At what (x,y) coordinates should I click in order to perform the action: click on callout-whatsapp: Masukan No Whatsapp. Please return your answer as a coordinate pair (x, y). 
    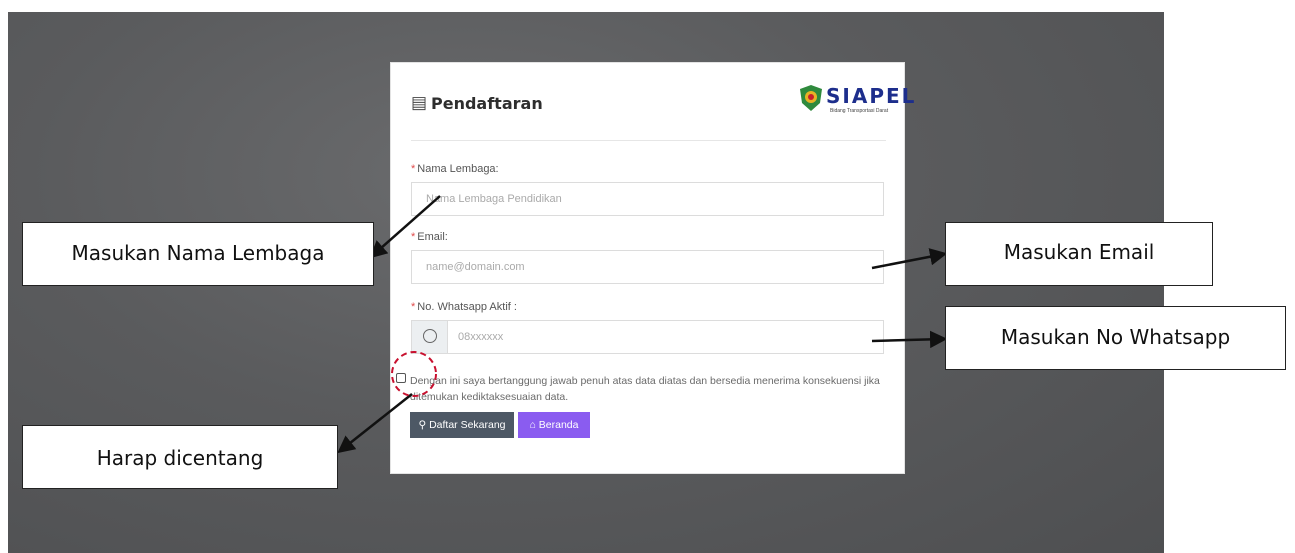
    Looking at the image, I should click on (1115, 338).